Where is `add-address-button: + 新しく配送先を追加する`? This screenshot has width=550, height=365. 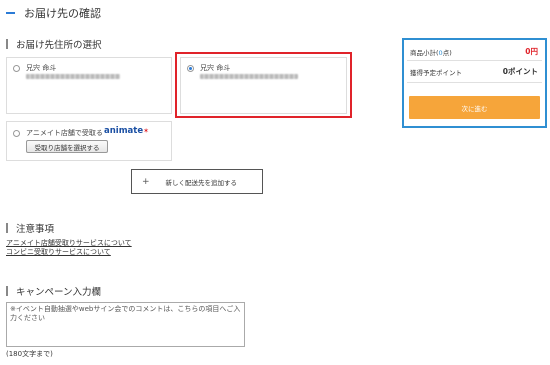 add-address-button: + 新しく配送先を追加する is located at coordinates (197, 181).